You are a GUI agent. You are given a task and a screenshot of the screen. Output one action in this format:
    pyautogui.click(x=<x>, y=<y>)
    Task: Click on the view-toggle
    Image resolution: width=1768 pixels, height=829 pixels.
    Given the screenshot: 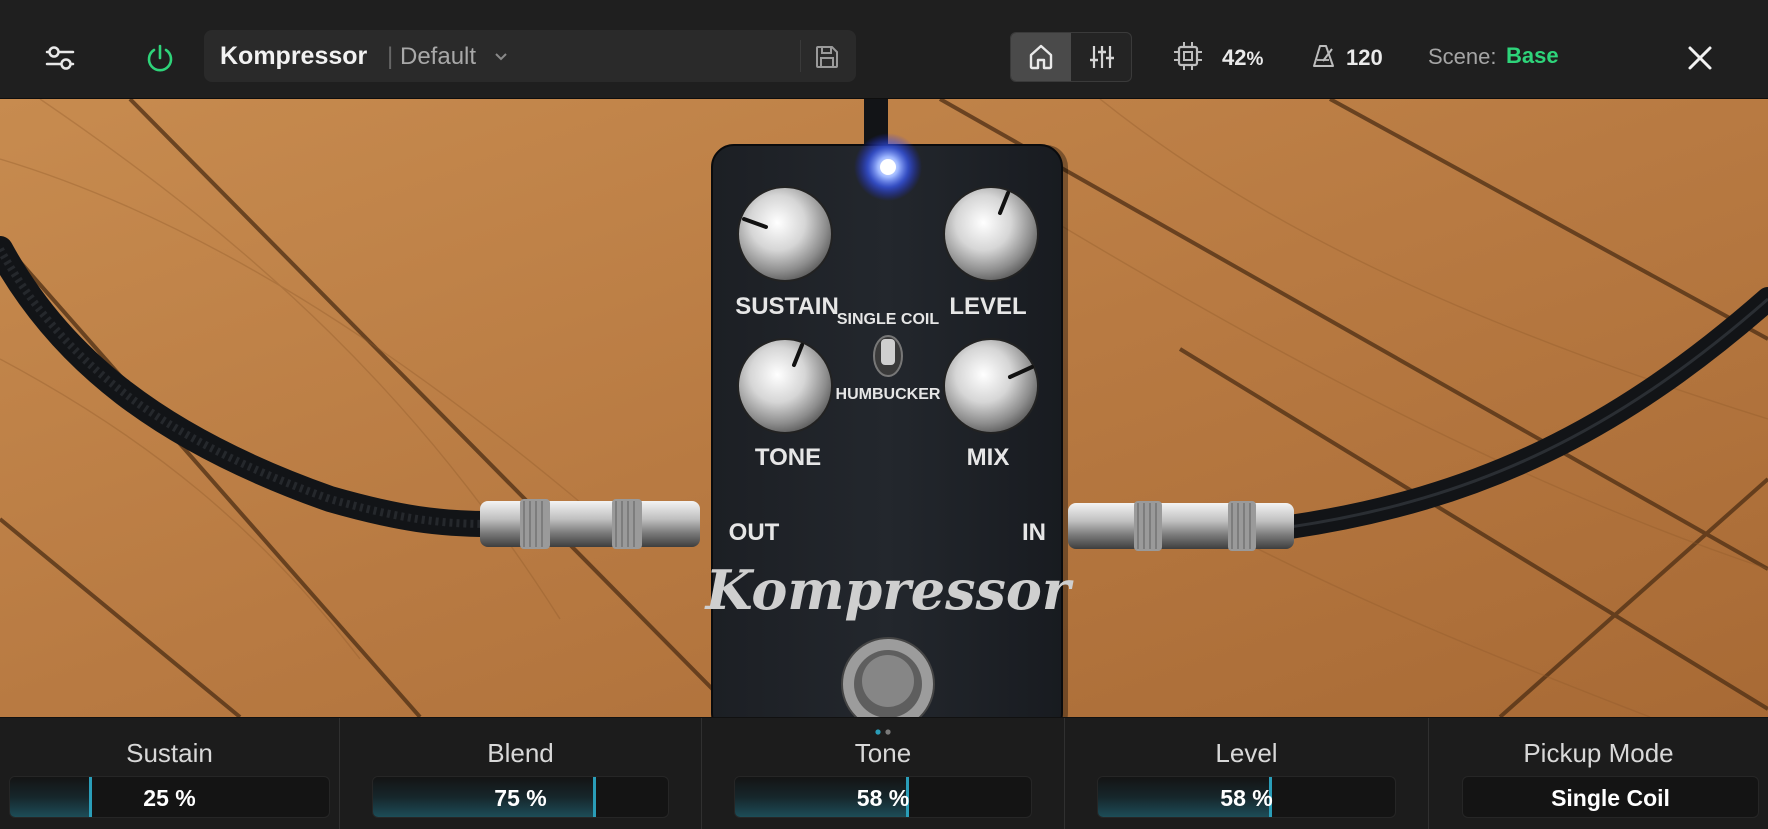 What is the action you would take?
    pyautogui.click(x=1071, y=57)
    